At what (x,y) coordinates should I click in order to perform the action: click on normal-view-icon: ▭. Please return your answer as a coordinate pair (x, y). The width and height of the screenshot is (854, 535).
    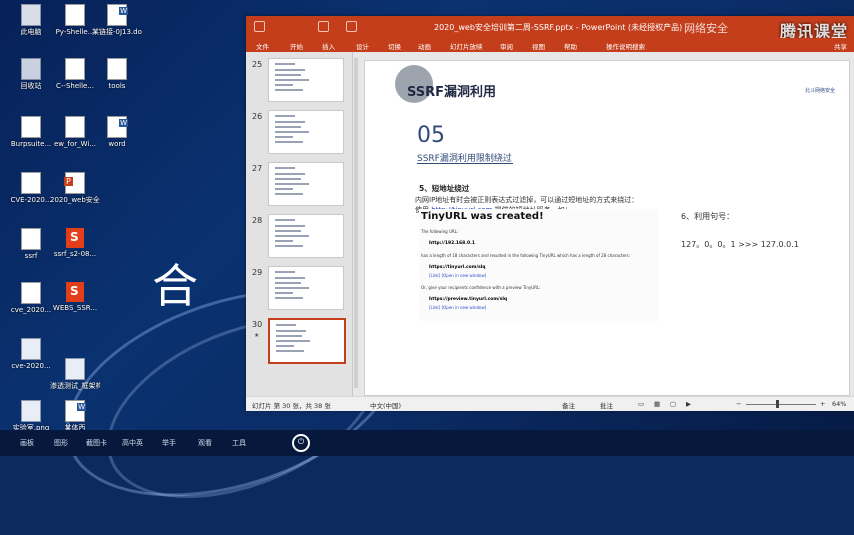
    Looking at the image, I should click on (641, 404).